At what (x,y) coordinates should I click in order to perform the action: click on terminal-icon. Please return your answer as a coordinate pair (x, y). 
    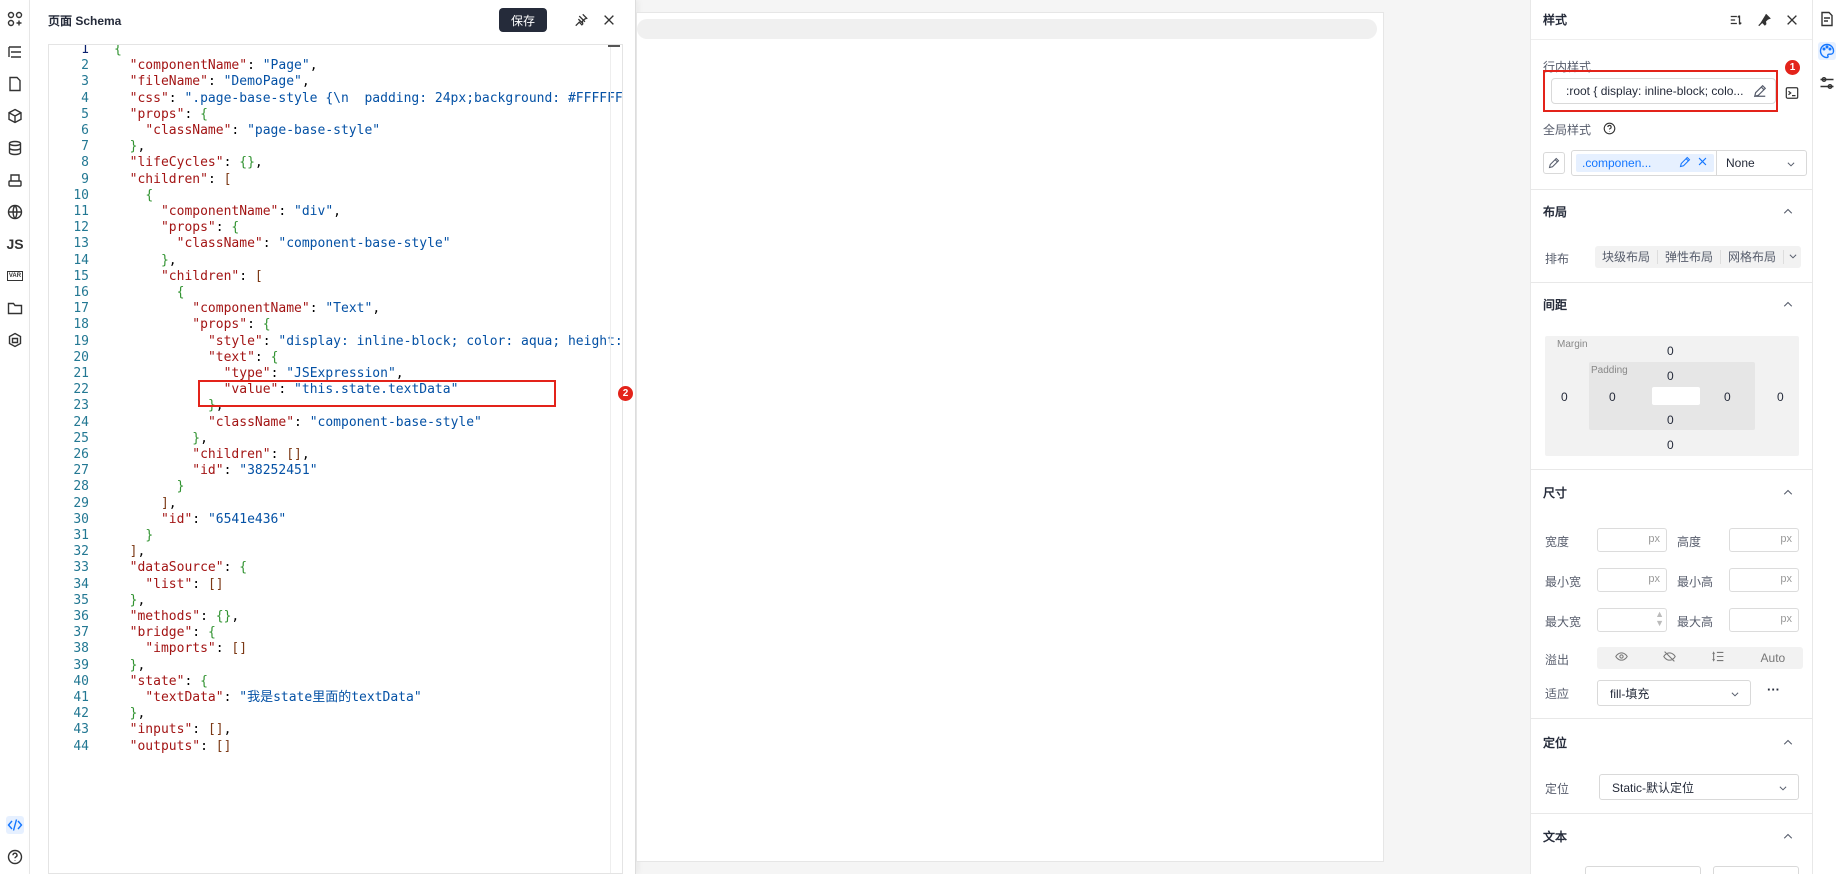
    Looking at the image, I should click on (1792, 93).